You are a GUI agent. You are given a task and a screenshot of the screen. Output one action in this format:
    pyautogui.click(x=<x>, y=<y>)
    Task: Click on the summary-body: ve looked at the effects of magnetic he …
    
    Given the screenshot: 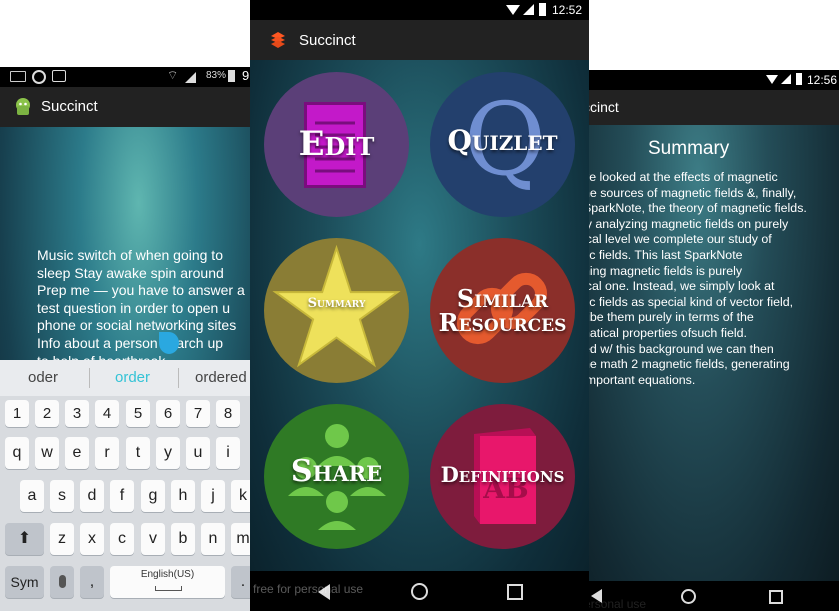 What is the action you would take?
    pyautogui.click(x=711, y=279)
    